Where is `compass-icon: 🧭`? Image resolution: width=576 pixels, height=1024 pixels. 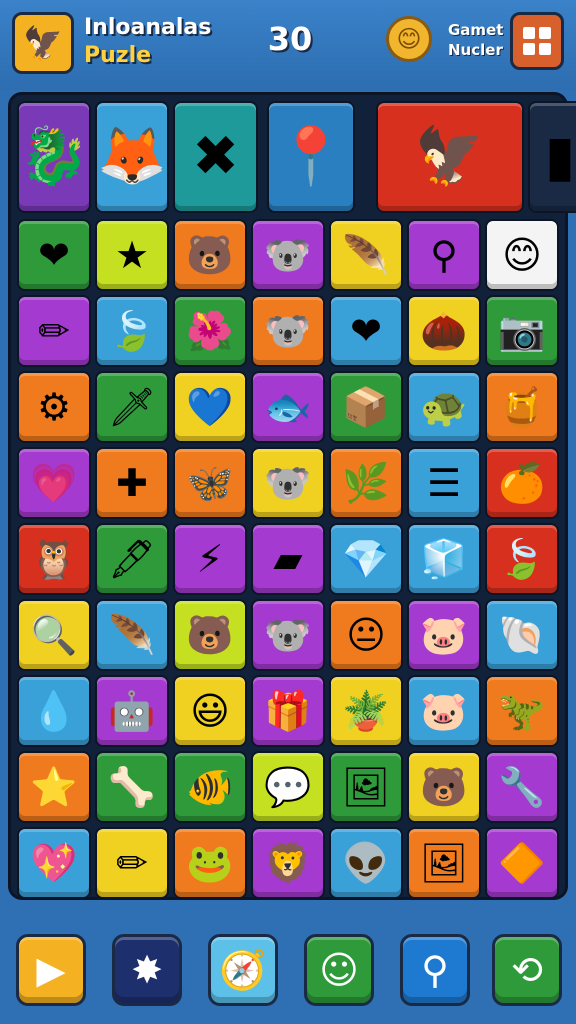 compass-icon: 🧭 is located at coordinates (243, 970).